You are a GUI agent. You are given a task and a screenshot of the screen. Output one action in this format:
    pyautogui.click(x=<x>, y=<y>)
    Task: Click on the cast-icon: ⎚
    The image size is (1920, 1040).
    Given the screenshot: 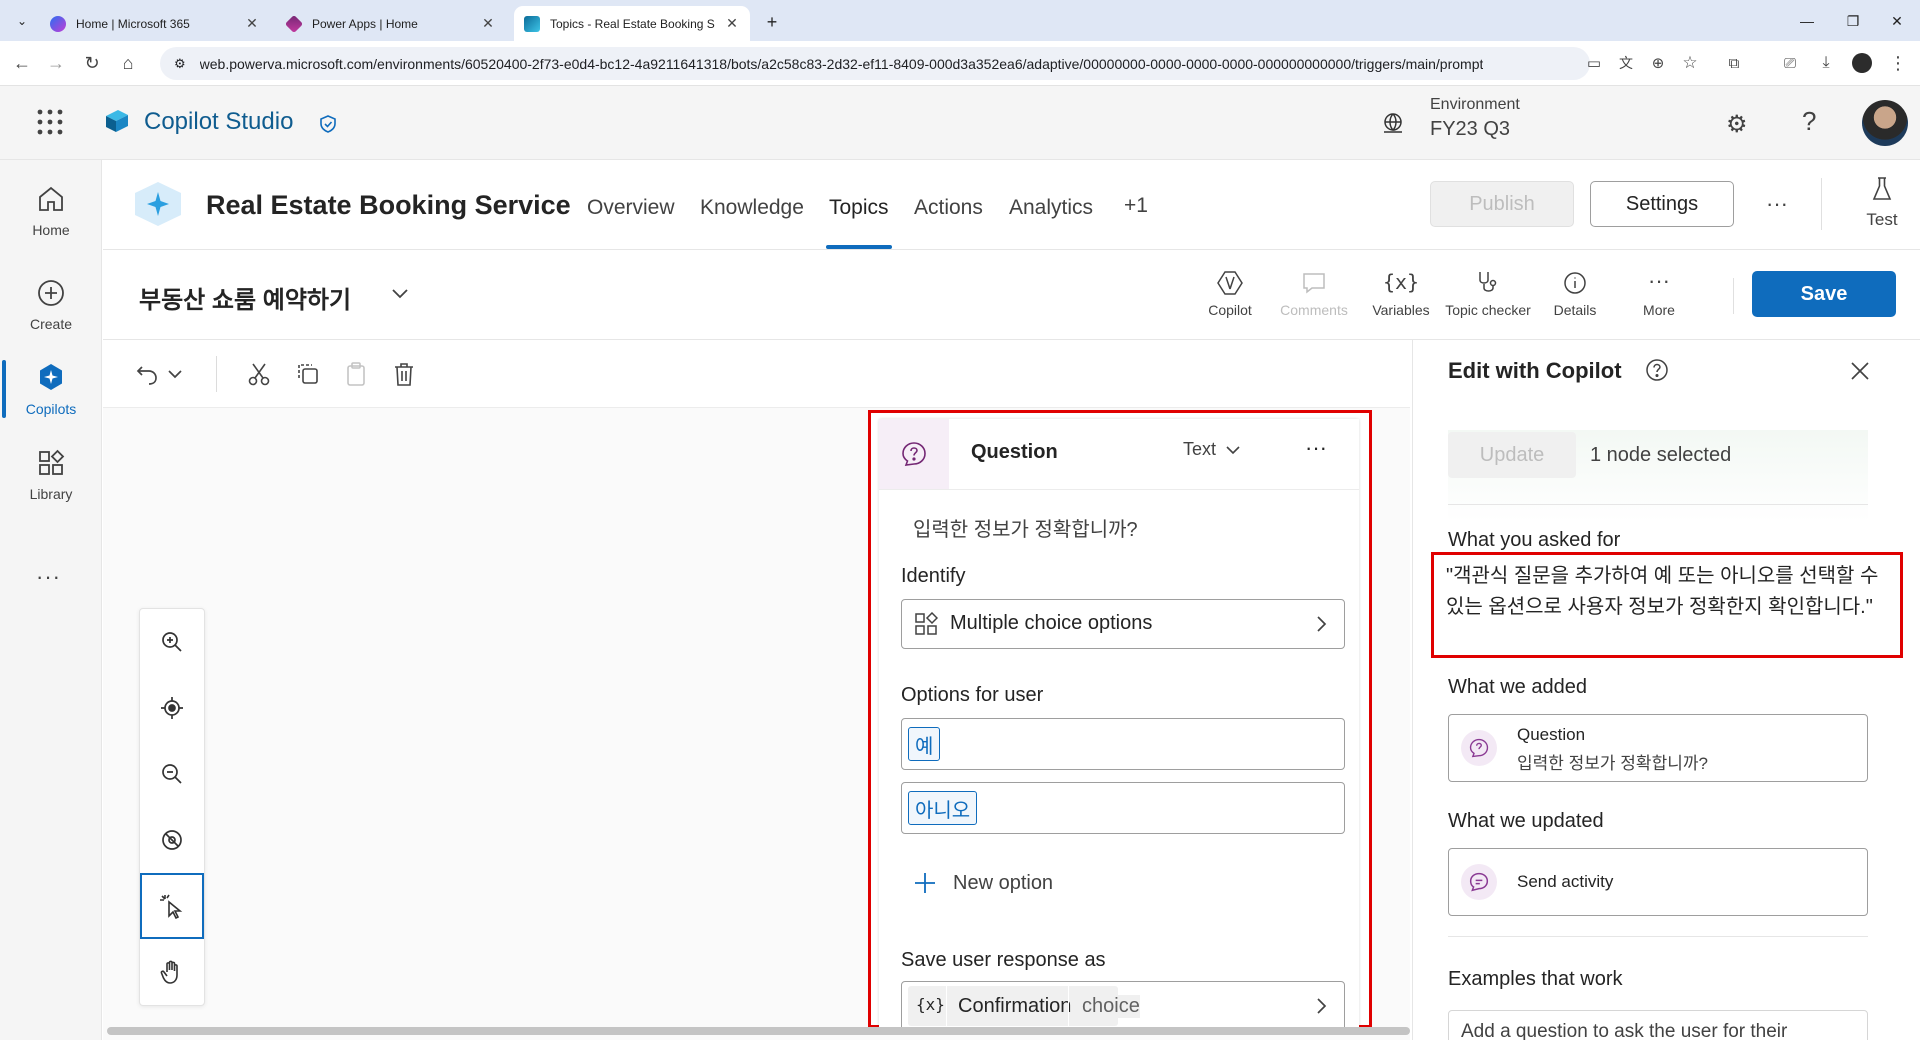 What is the action you would take?
    pyautogui.click(x=1790, y=63)
    